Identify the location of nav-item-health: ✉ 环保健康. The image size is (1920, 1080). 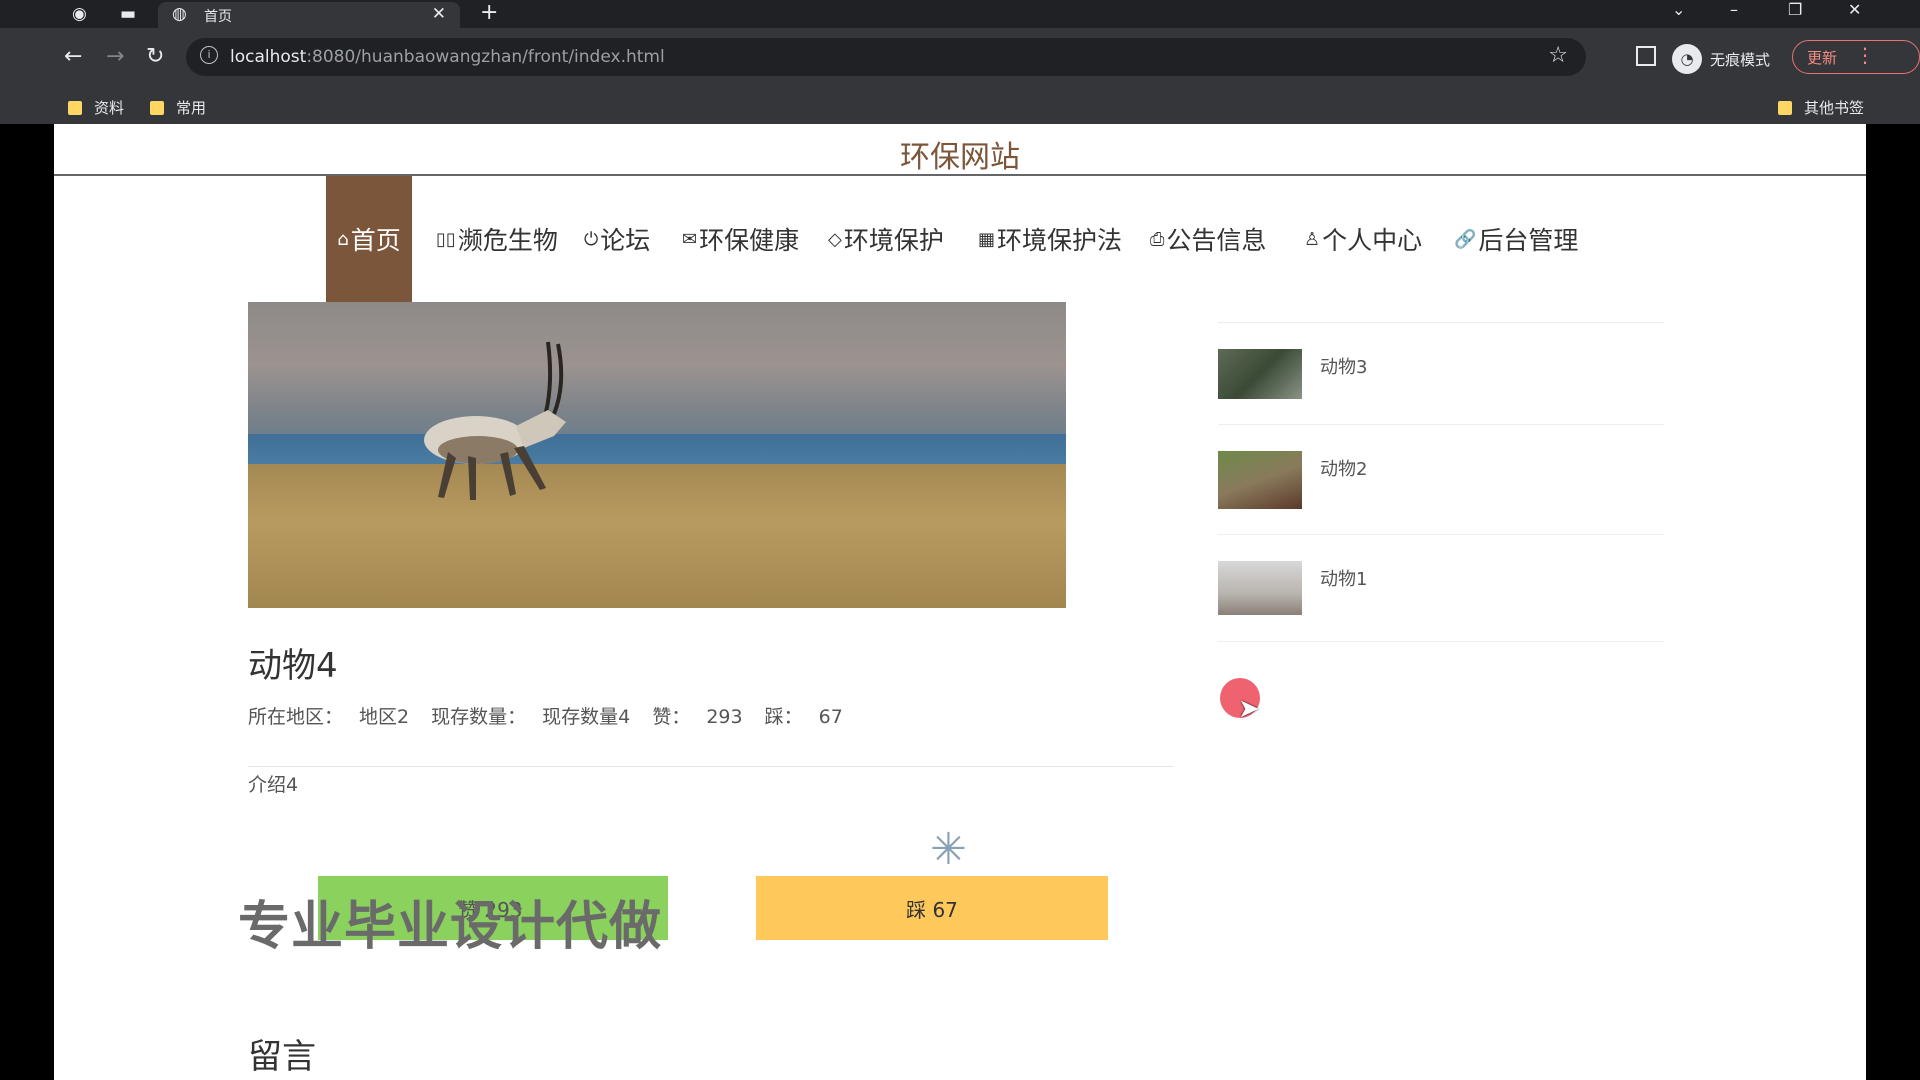
(740, 239).